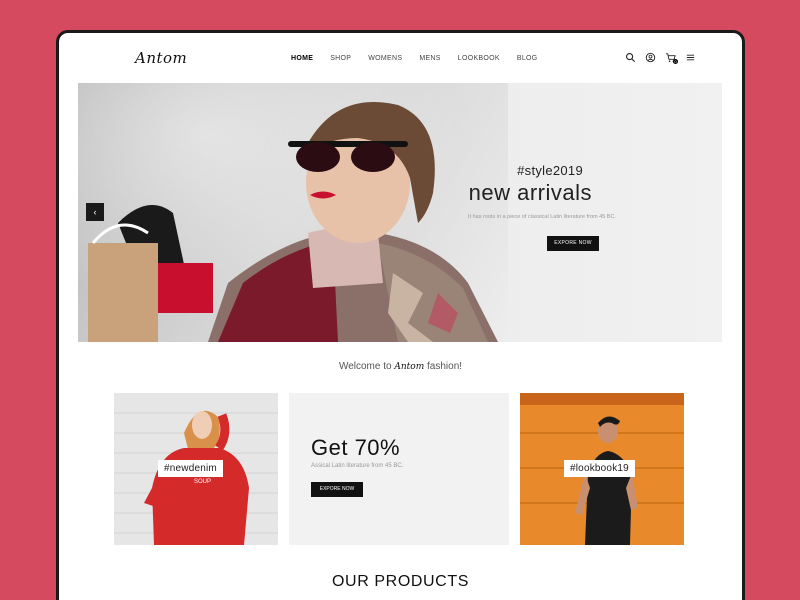  Describe the element at coordinates (409, 367) in the screenshot. I see `welcome-brand: Antom` at that location.